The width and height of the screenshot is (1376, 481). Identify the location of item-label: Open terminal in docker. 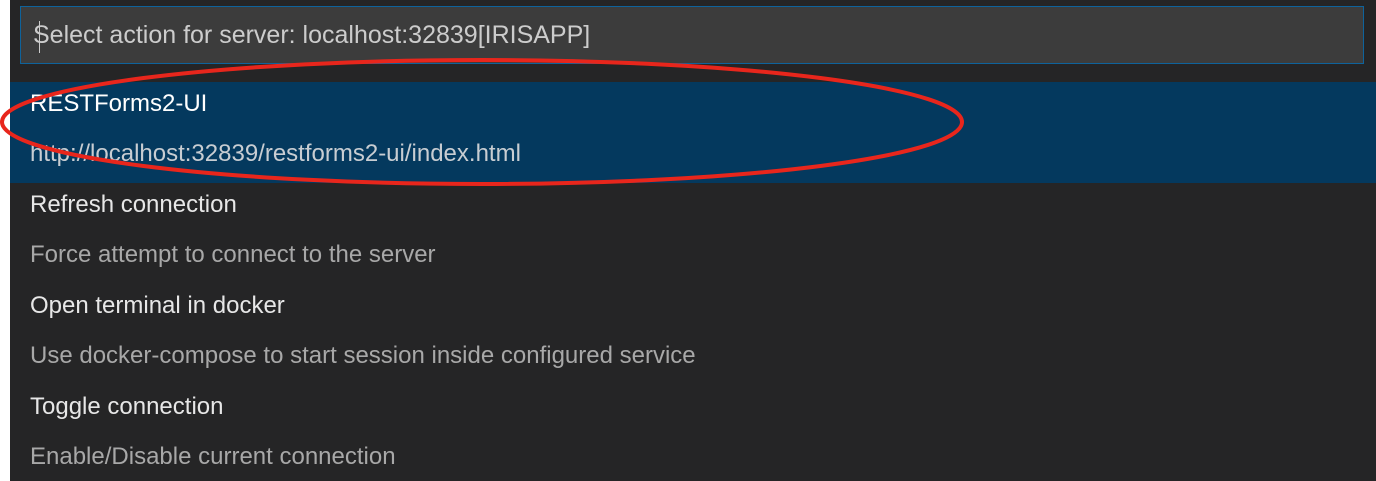
(157, 305).